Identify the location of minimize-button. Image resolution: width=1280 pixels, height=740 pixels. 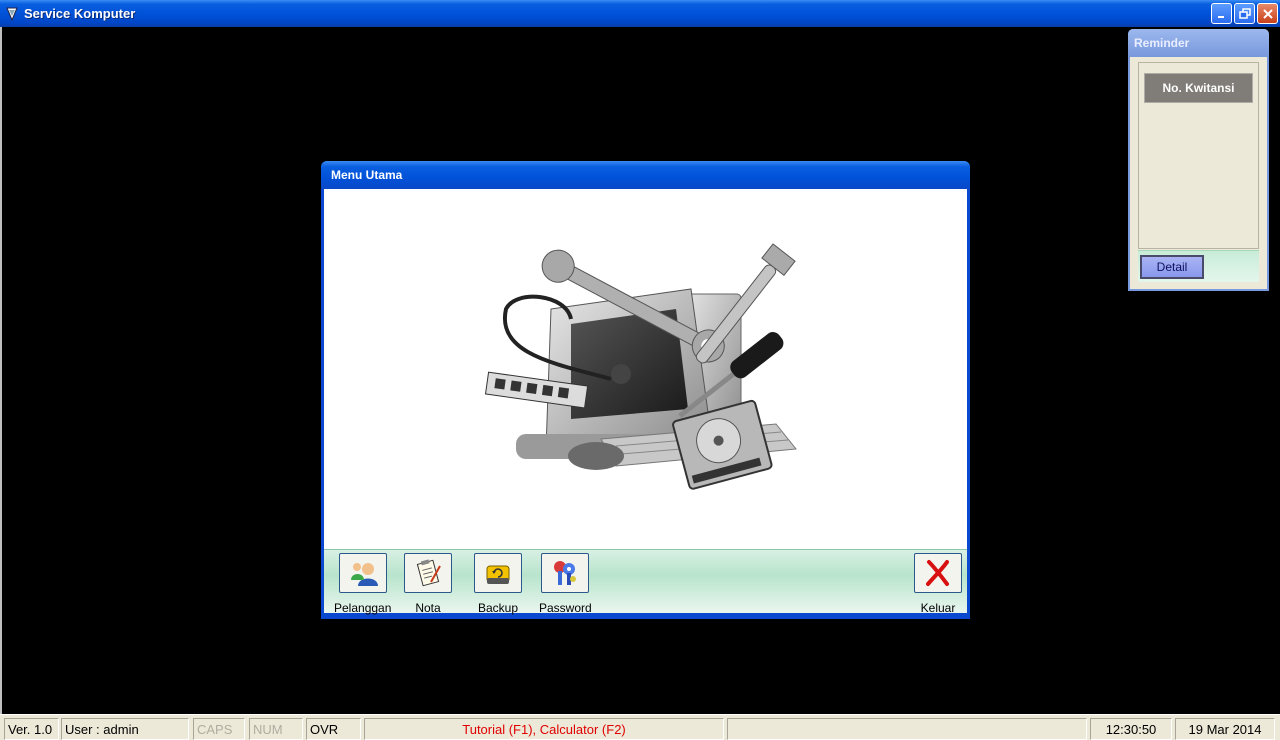
(1221, 13).